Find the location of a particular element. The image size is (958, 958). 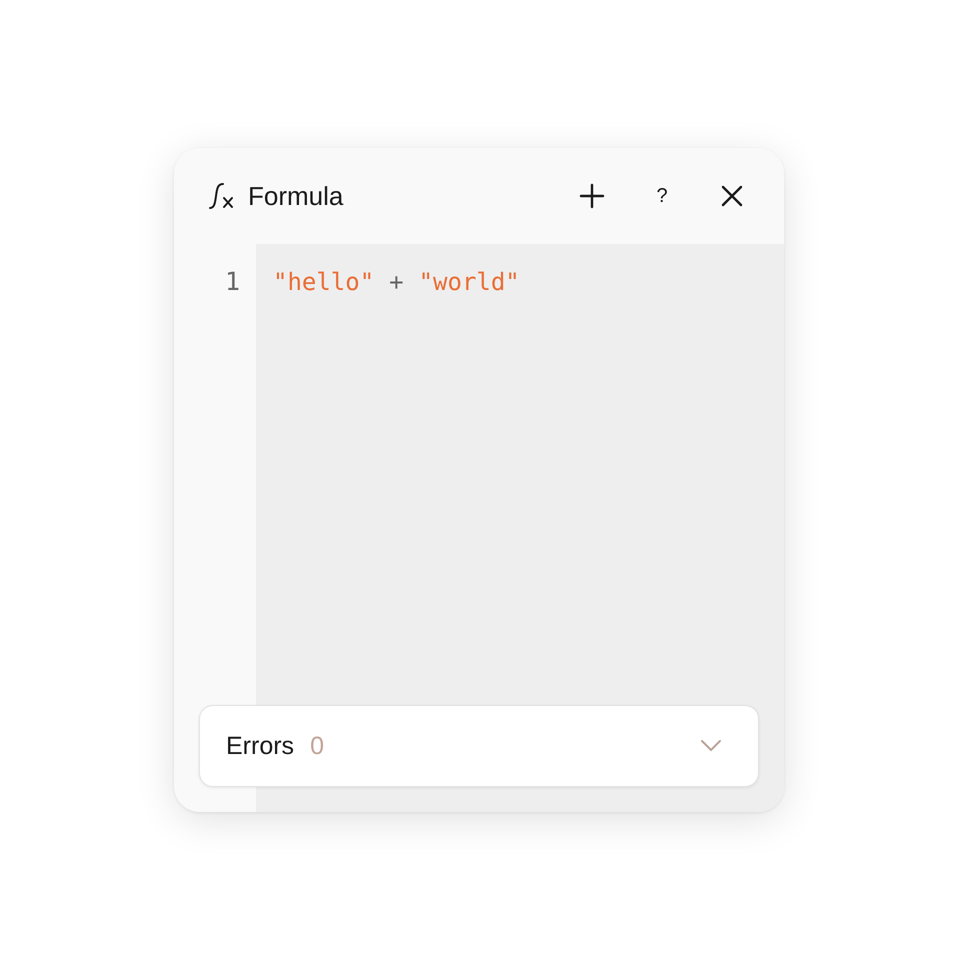

close-icon is located at coordinates (732, 196).